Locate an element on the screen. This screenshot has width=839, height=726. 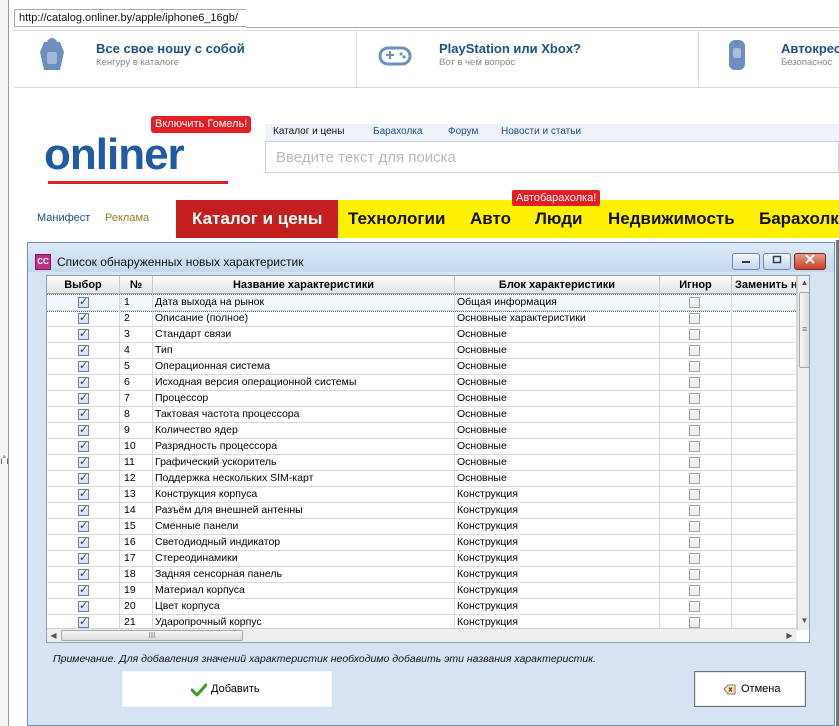
horizontal-scrollbar: ◀ III ▶ is located at coordinates (422, 635).